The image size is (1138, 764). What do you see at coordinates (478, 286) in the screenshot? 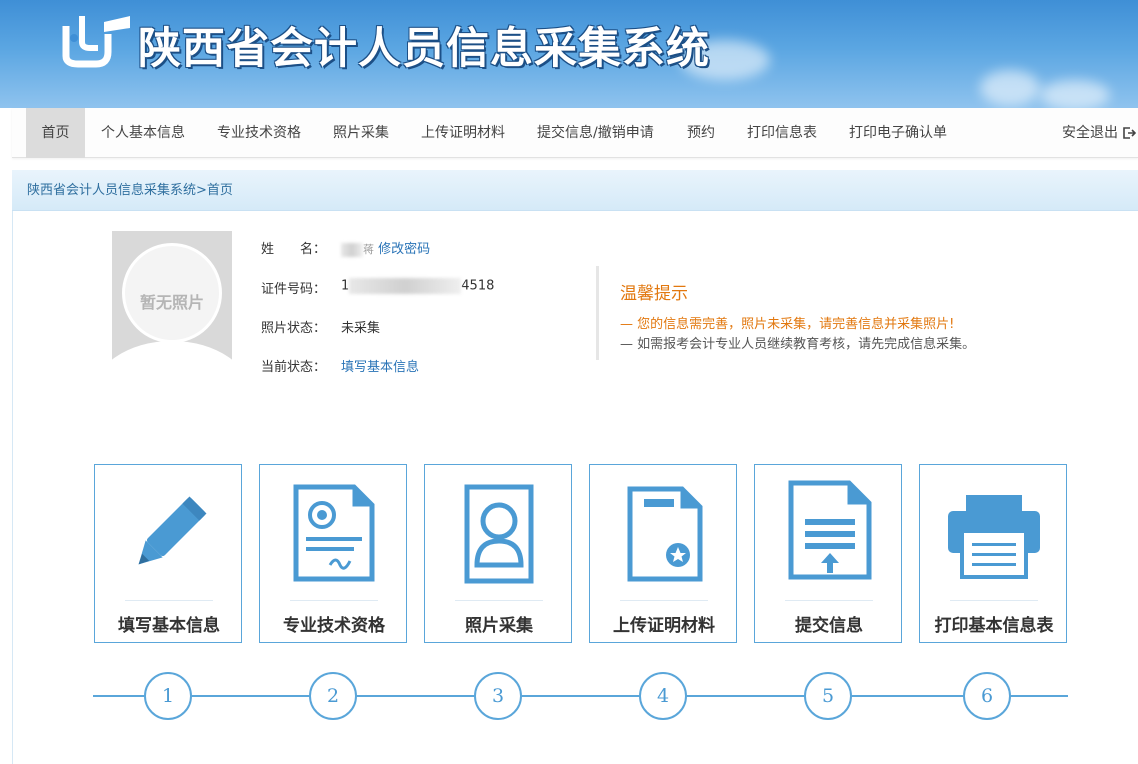
I see `id-suffix: 4518` at bounding box center [478, 286].